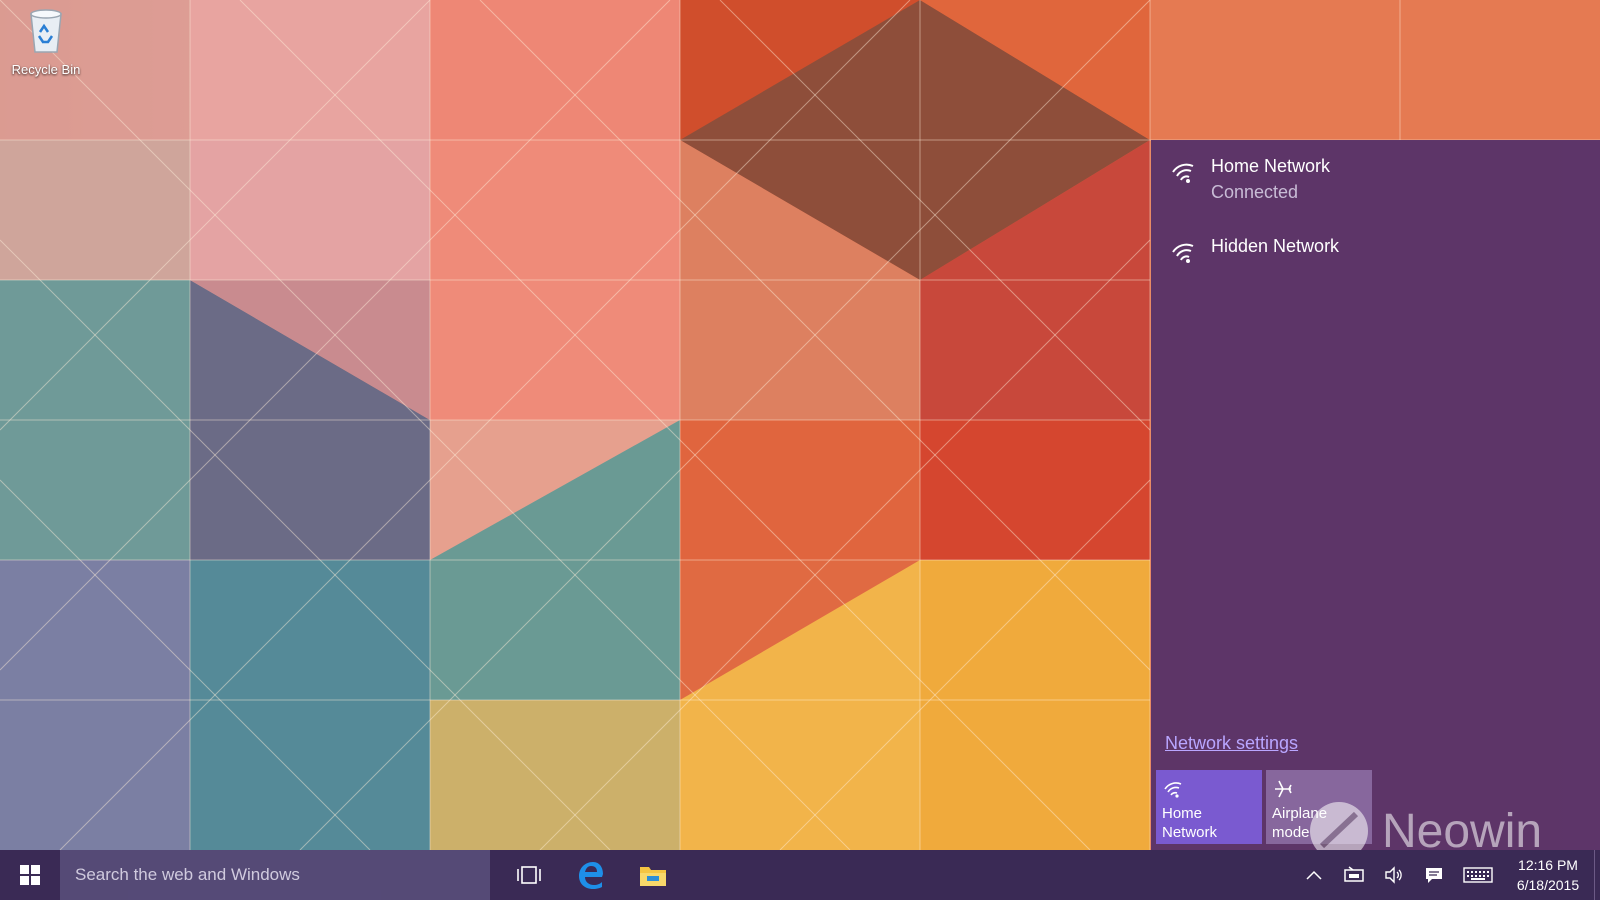  I want to click on task-view-icon, so click(529, 875).